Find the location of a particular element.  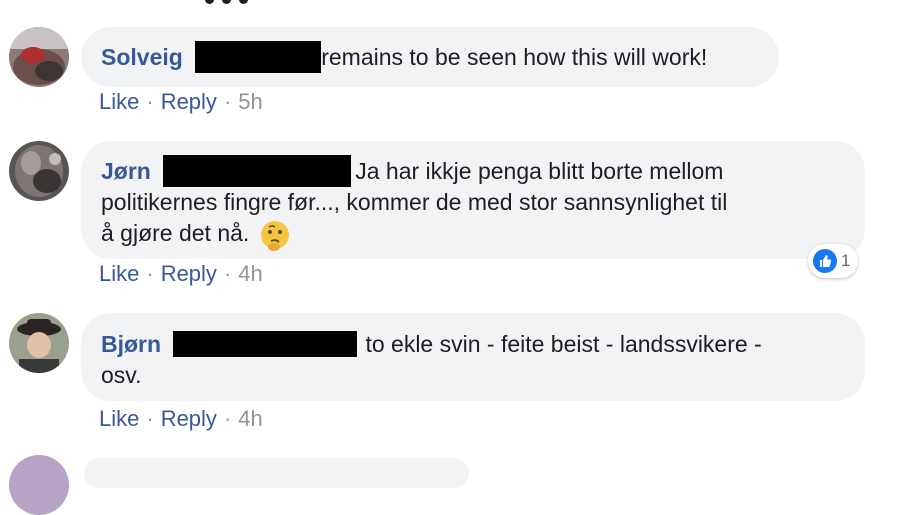

thumbs-up-icon is located at coordinates (825, 261).